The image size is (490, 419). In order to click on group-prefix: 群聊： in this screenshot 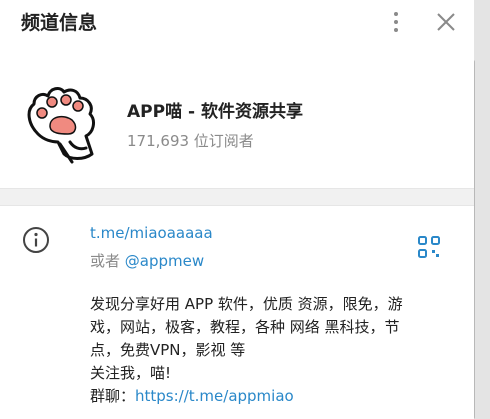, I will do `click(113, 396)`.